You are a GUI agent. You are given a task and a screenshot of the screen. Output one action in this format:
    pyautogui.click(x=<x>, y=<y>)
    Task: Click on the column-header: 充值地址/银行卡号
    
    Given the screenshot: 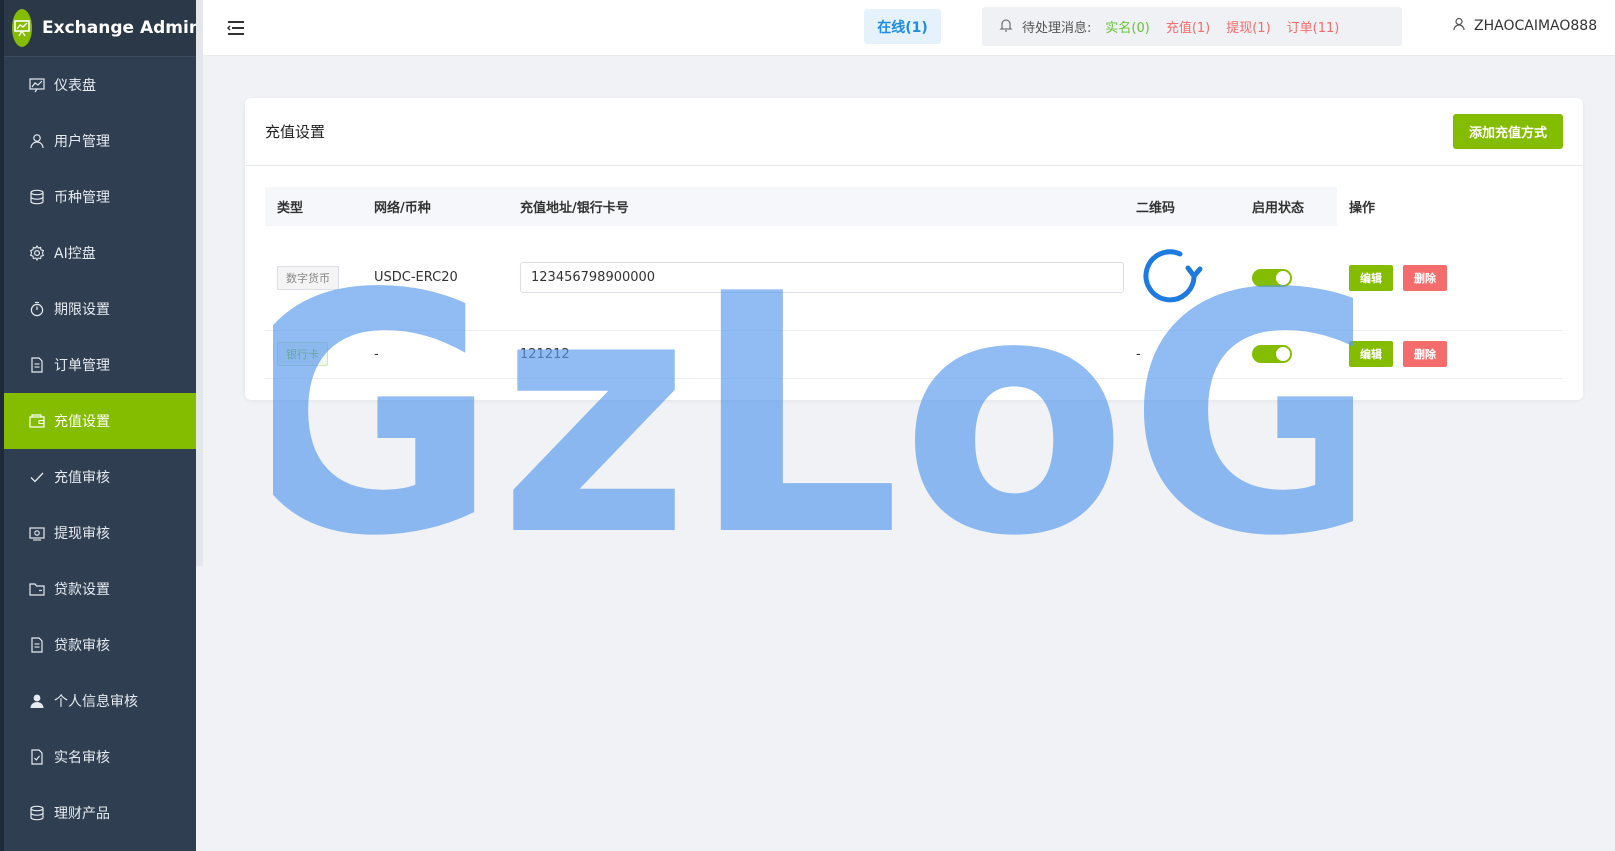 What is the action you would take?
    pyautogui.click(x=816, y=206)
    